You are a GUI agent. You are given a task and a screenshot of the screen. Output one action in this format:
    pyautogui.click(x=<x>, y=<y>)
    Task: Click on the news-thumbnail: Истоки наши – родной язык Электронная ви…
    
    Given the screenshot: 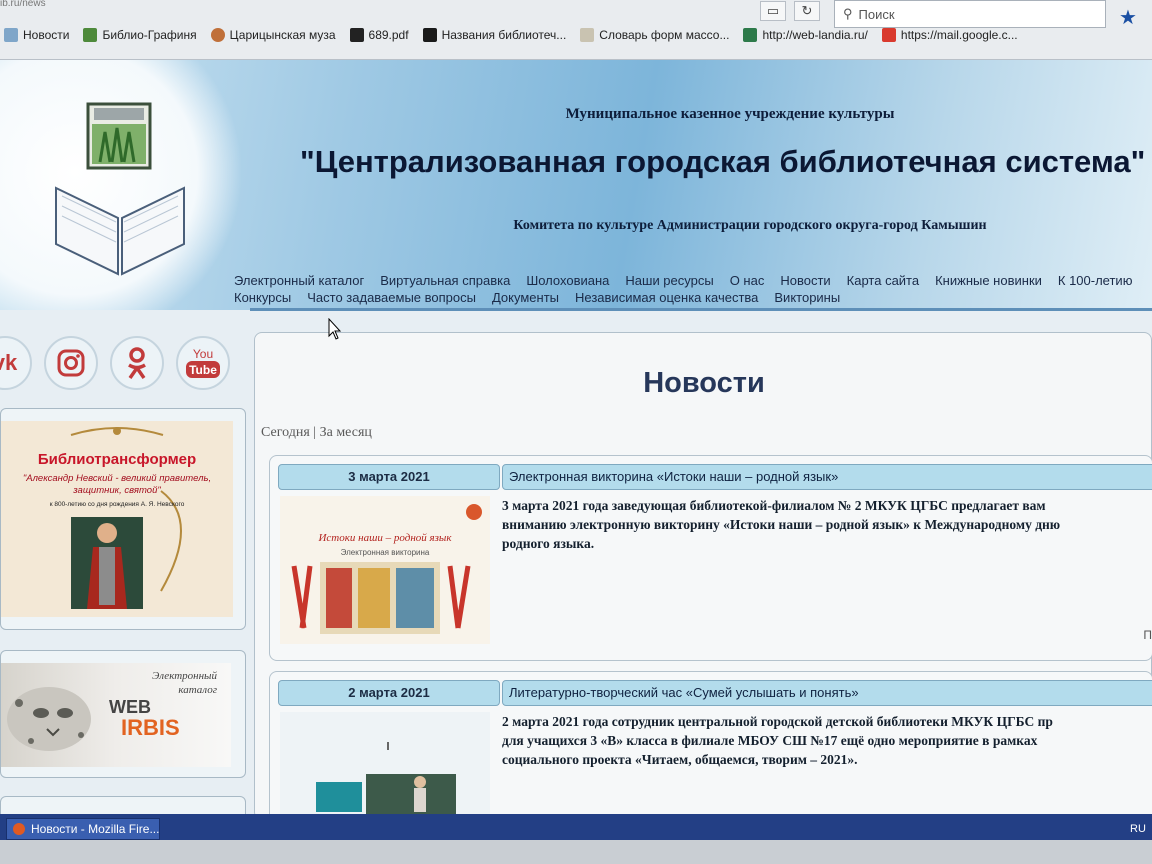 What is the action you would take?
    pyautogui.click(x=385, y=570)
    